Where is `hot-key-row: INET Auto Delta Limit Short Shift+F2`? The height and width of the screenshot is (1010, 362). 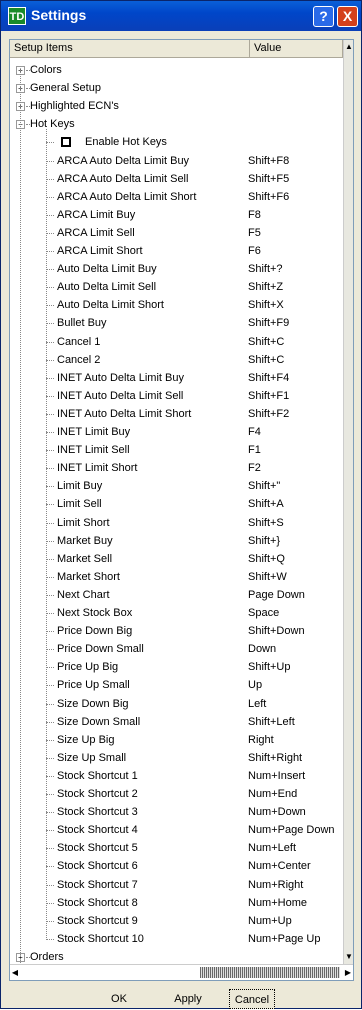
hot-key-row: INET Auto Delta Limit Short Shift+F2 is located at coordinates (175, 414).